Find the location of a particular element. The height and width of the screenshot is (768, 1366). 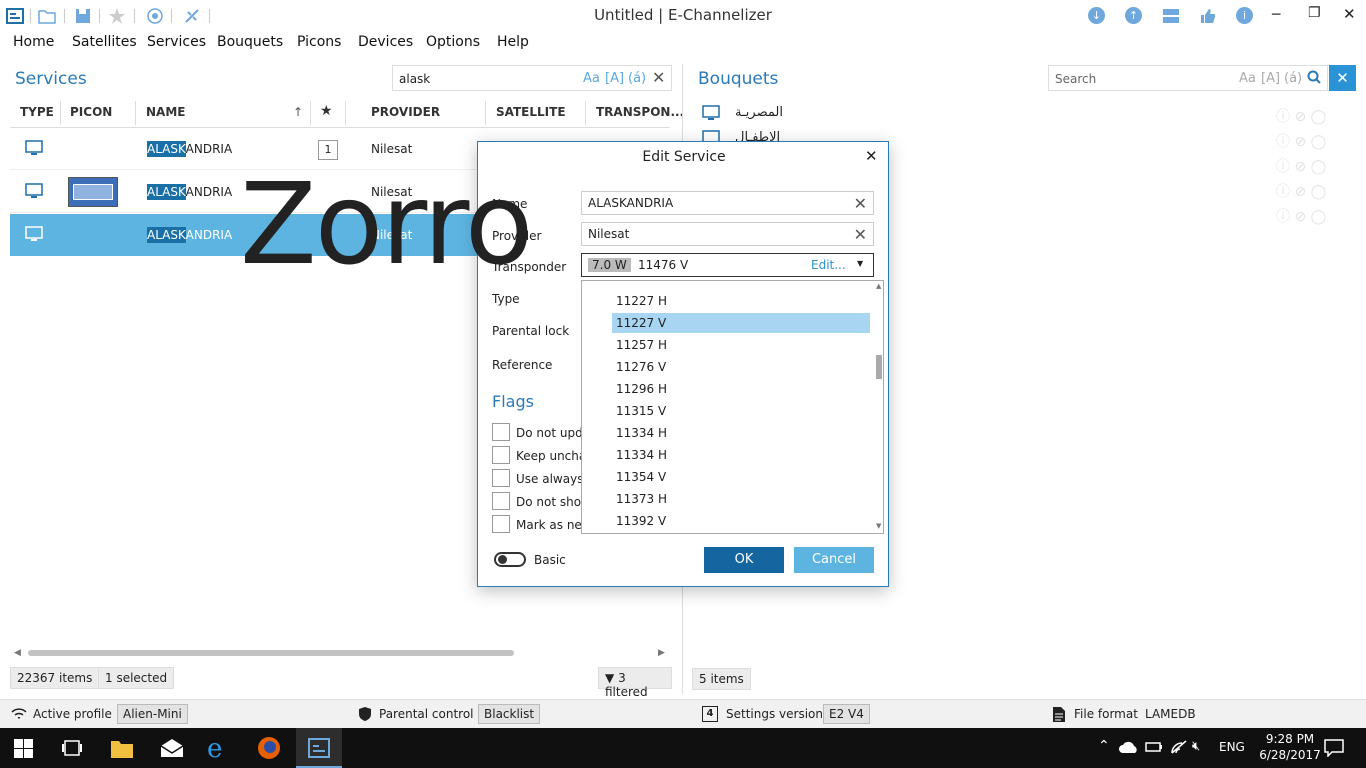

bouquet-item: المصريـة is located at coordinates (759, 112).